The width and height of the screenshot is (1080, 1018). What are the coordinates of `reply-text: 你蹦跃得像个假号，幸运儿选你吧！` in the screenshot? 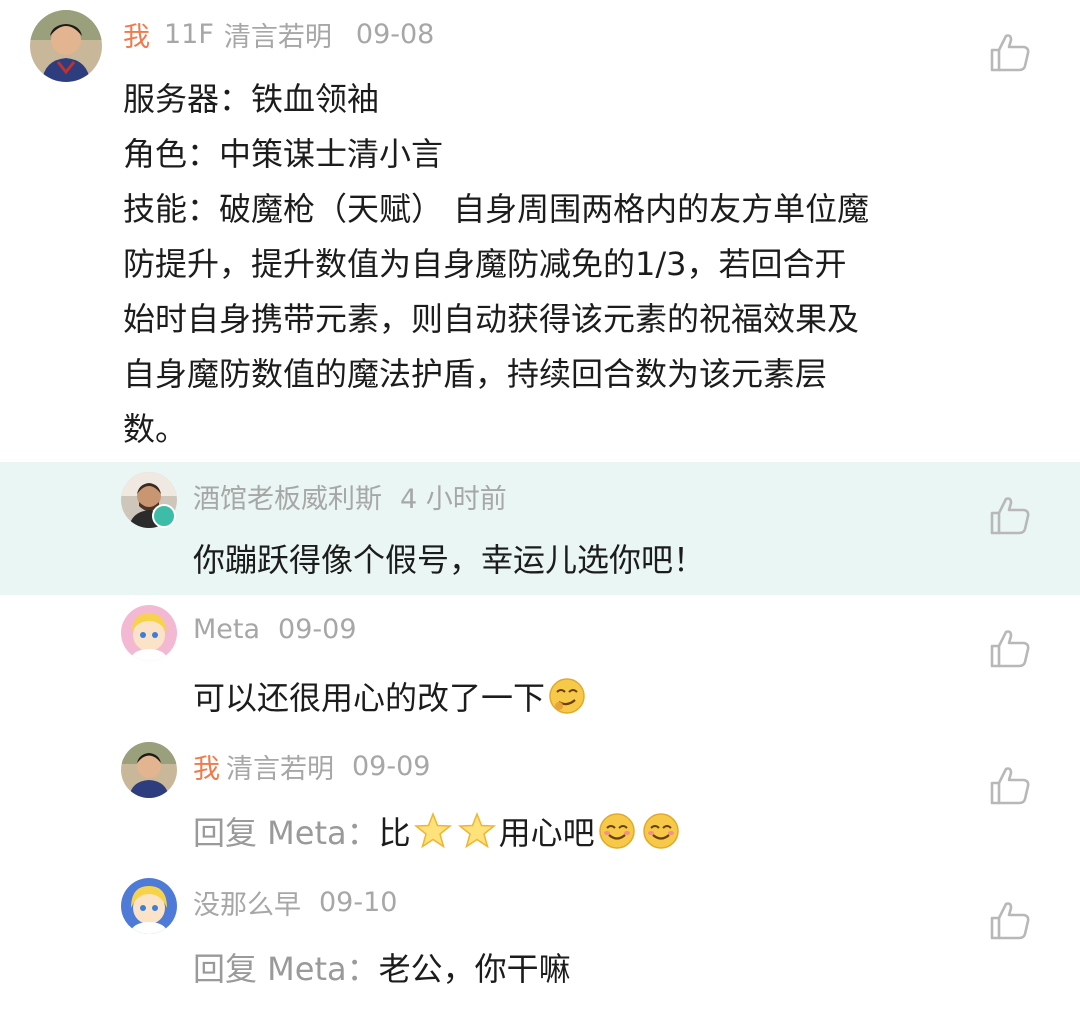 It's located at (449, 560).